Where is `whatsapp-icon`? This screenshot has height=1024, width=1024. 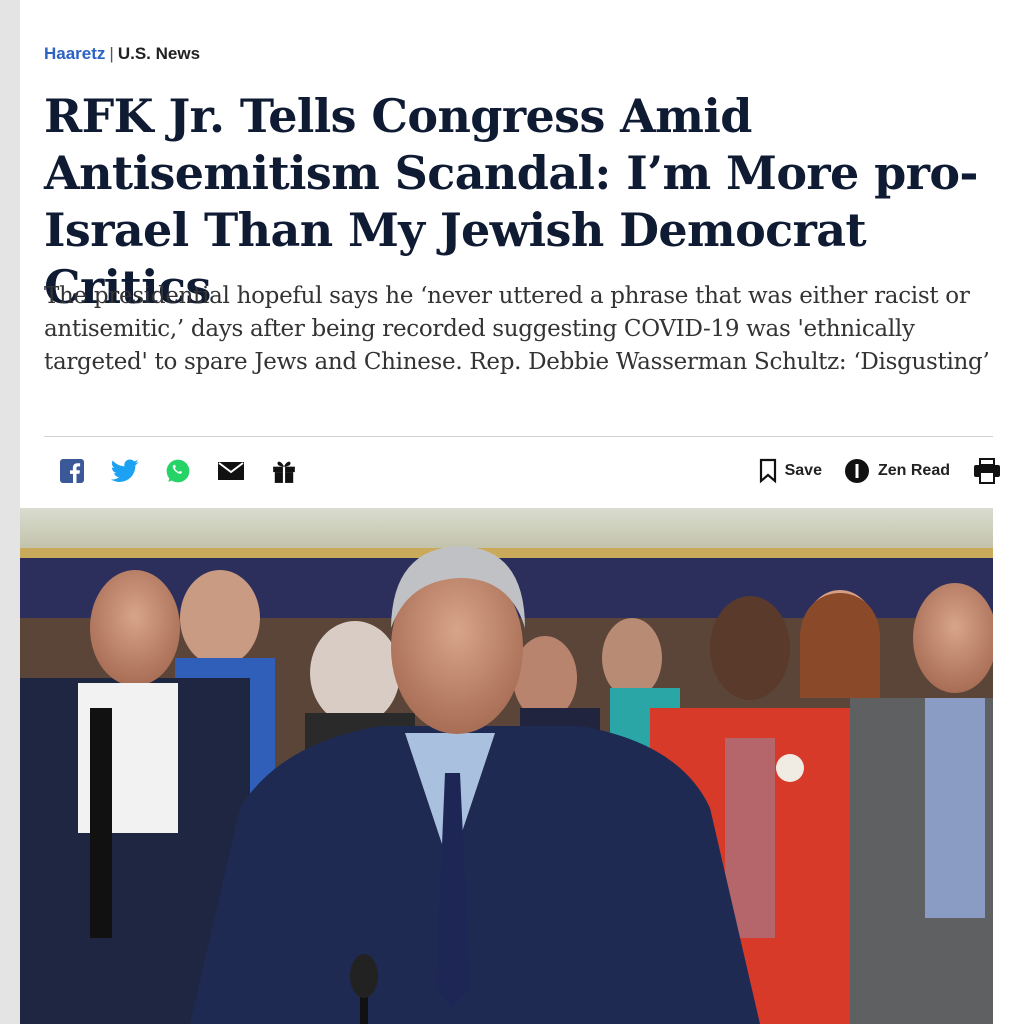
whatsapp-icon is located at coordinates (178, 471).